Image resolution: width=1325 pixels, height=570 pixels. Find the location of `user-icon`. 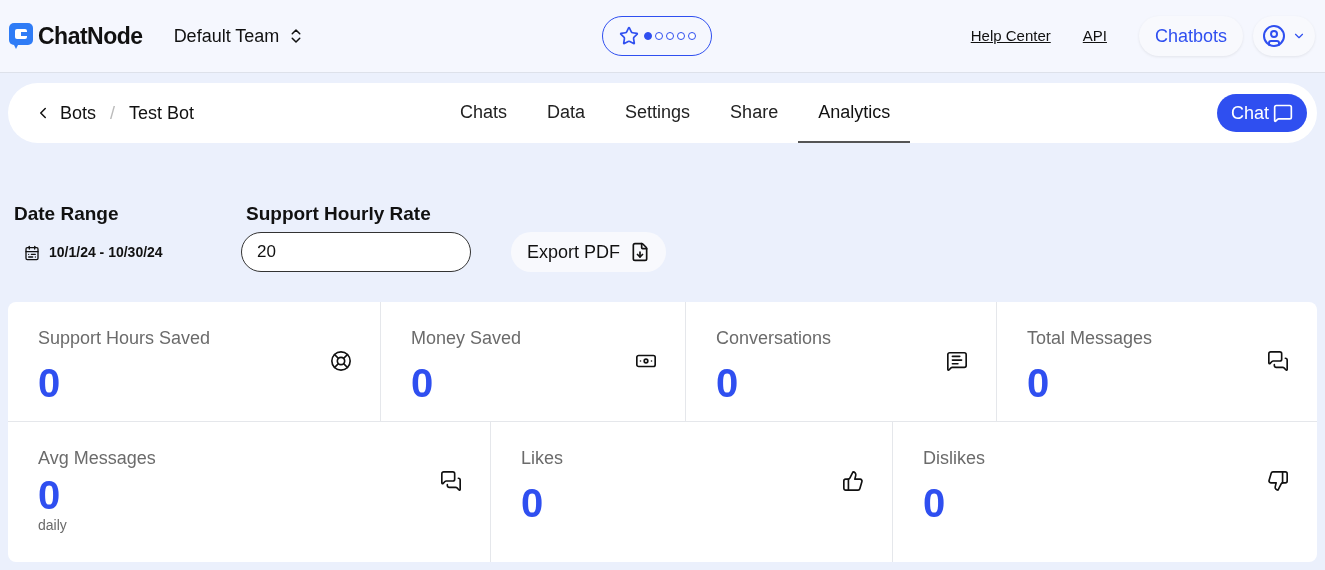

user-icon is located at coordinates (1274, 36).